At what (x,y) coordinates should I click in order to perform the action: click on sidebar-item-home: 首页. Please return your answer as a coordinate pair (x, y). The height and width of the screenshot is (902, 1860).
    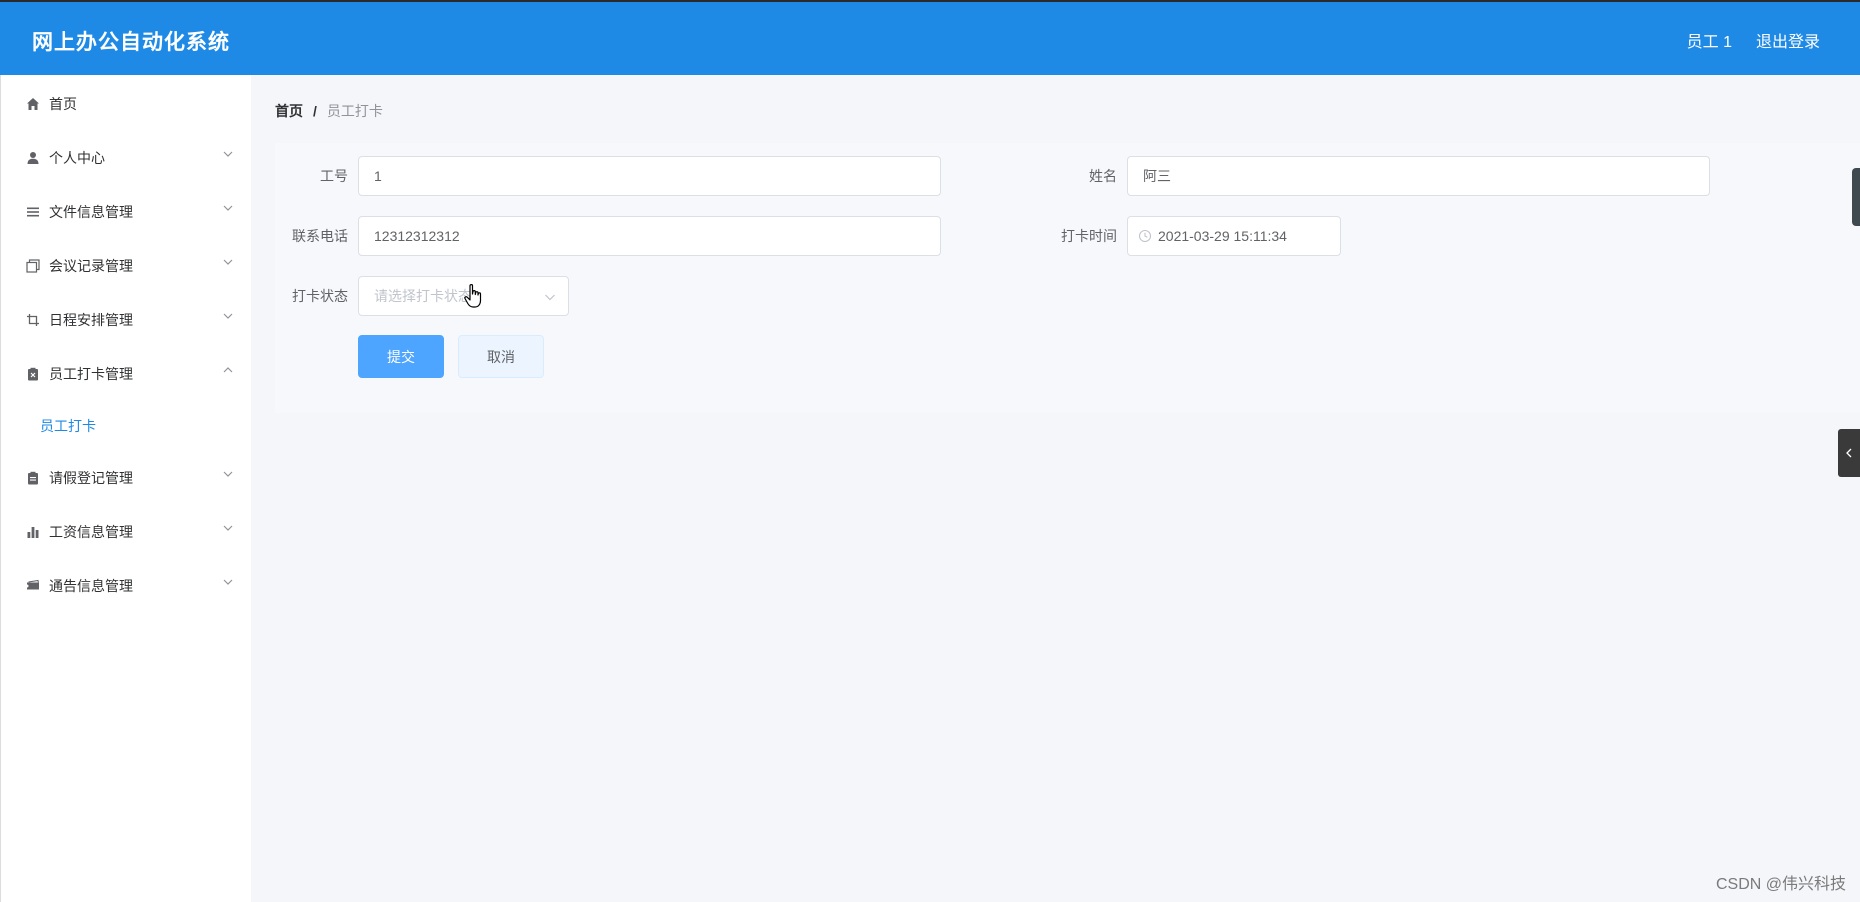
    Looking at the image, I should click on (126, 104).